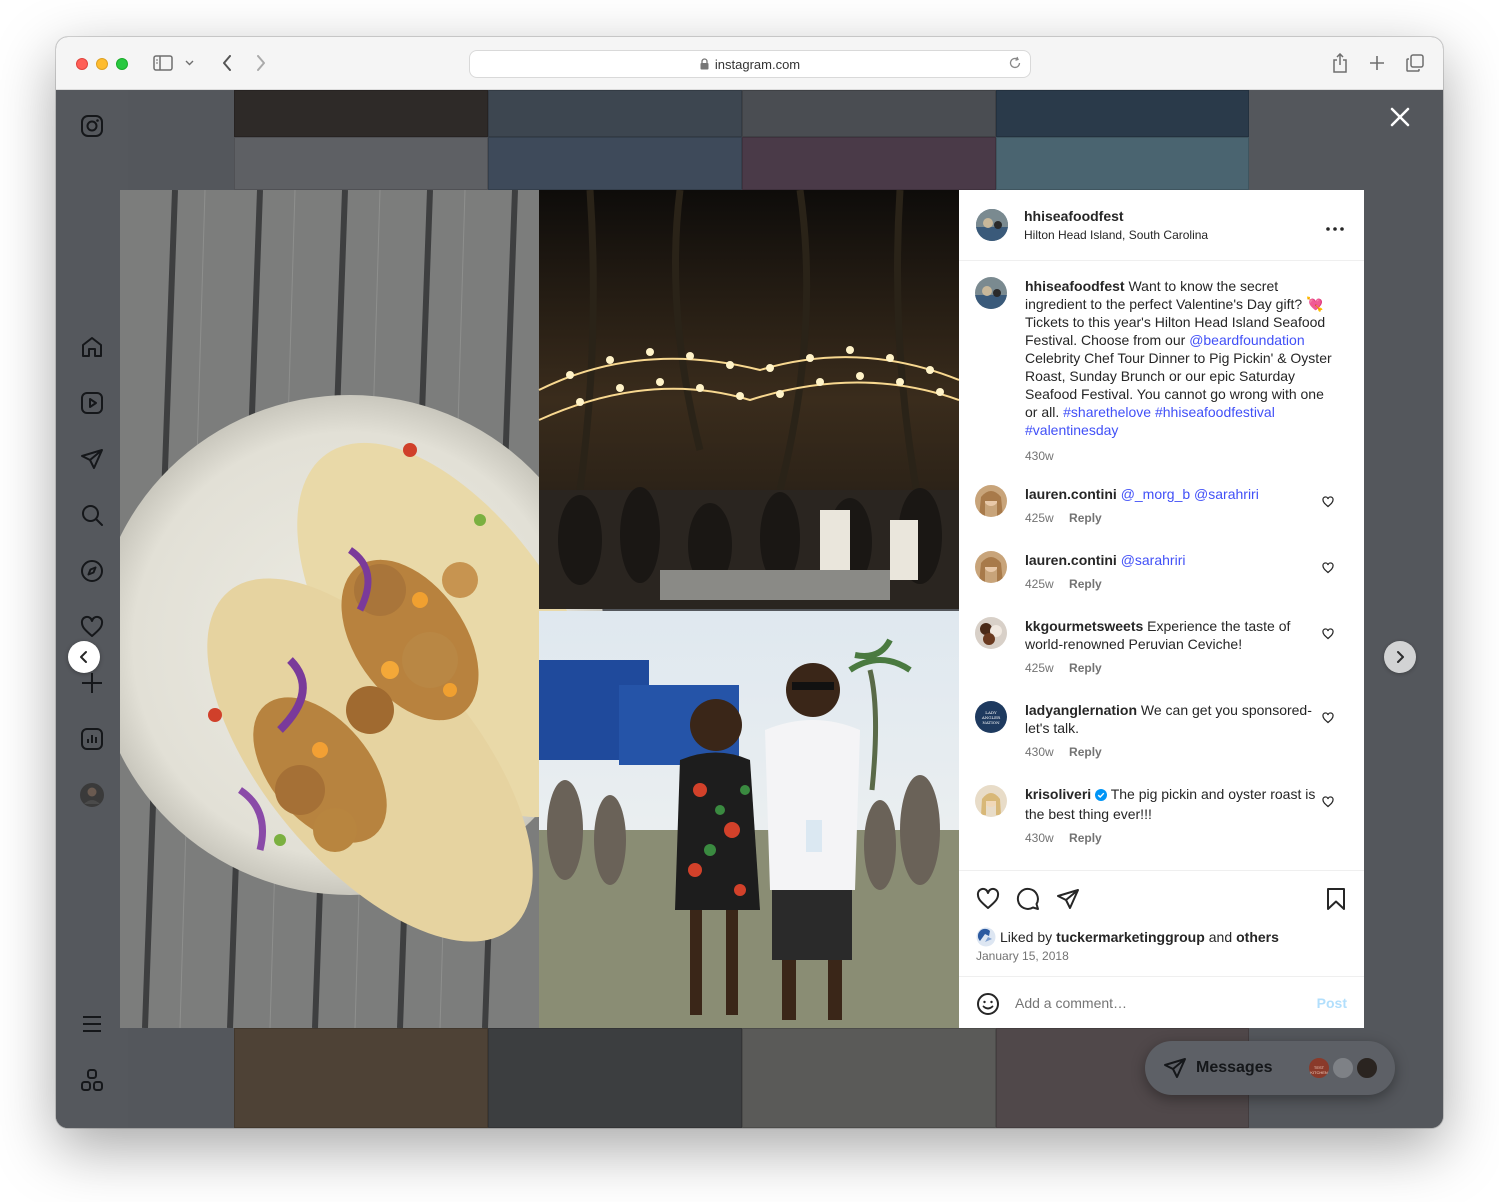 This screenshot has width=1499, height=1202. What do you see at coordinates (1336, 899) in the screenshot?
I see `save-icon` at bounding box center [1336, 899].